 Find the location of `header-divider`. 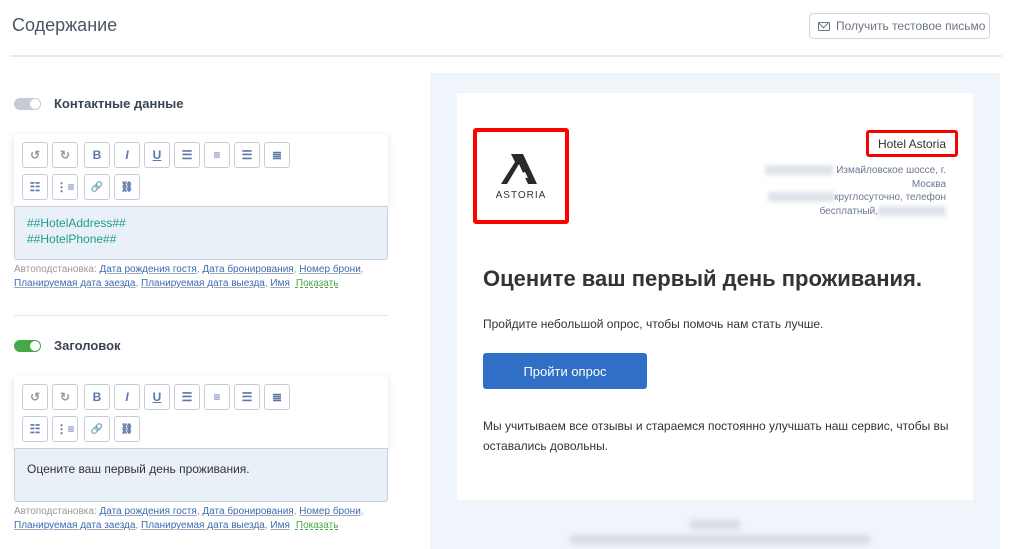

header-divider is located at coordinates (506, 56).